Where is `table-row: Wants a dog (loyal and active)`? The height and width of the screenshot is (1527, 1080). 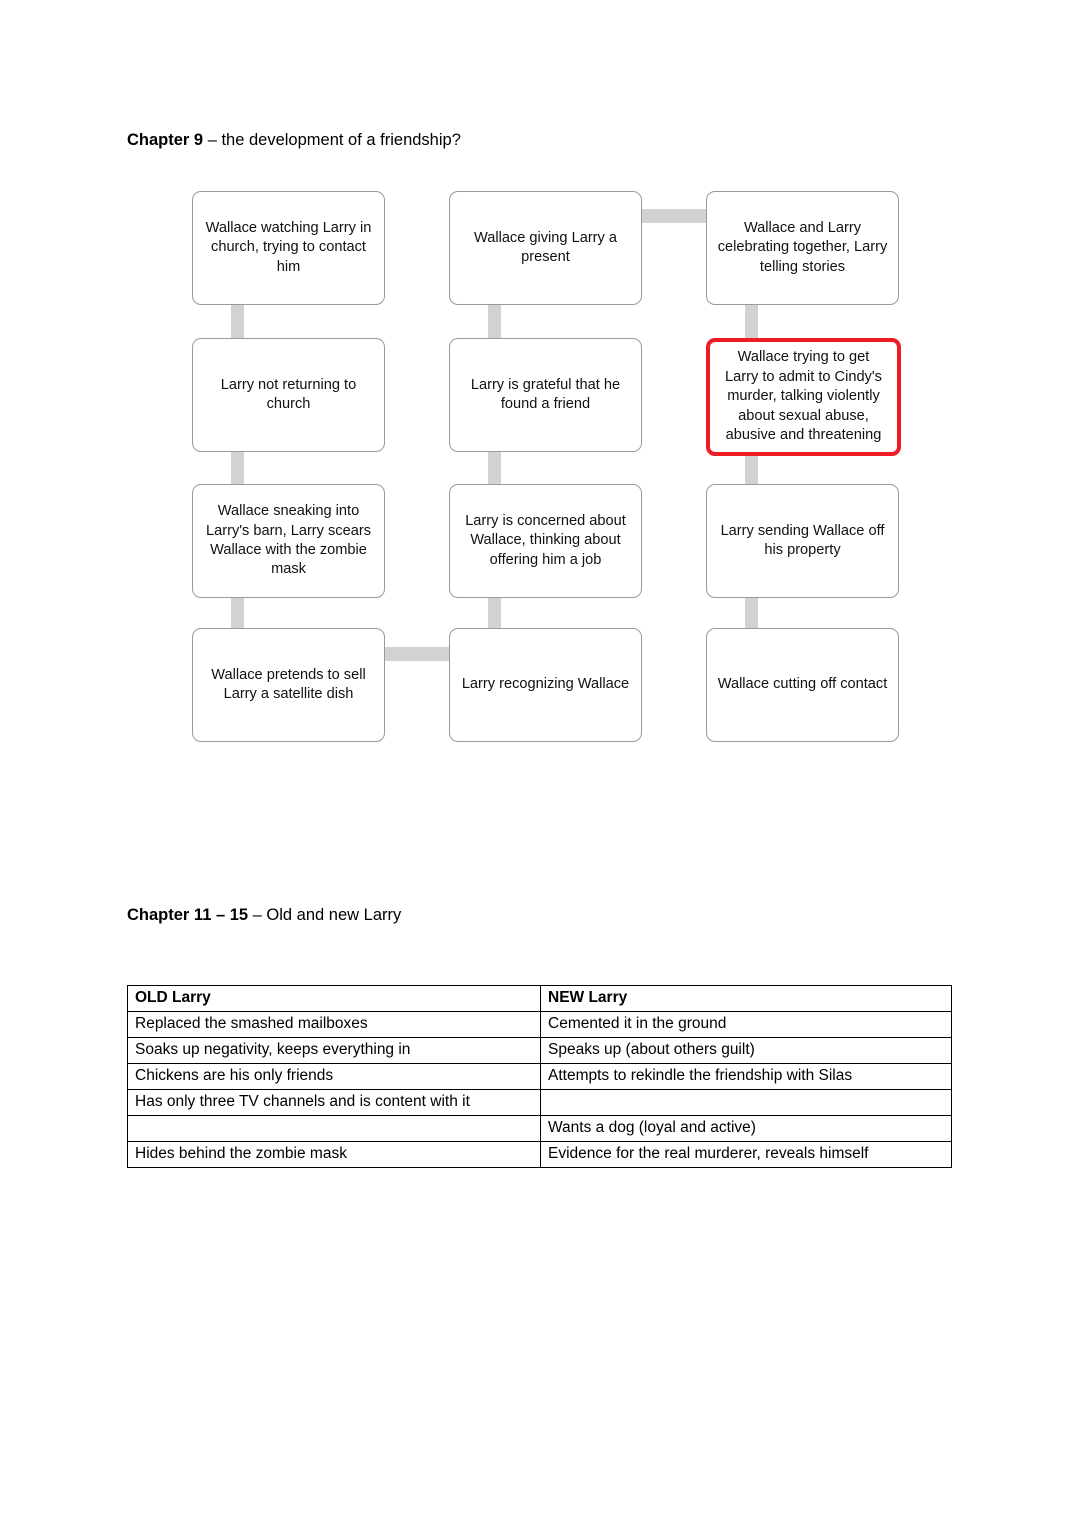 table-row: Wants a dog (loyal and active) is located at coordinates (539, 1128).